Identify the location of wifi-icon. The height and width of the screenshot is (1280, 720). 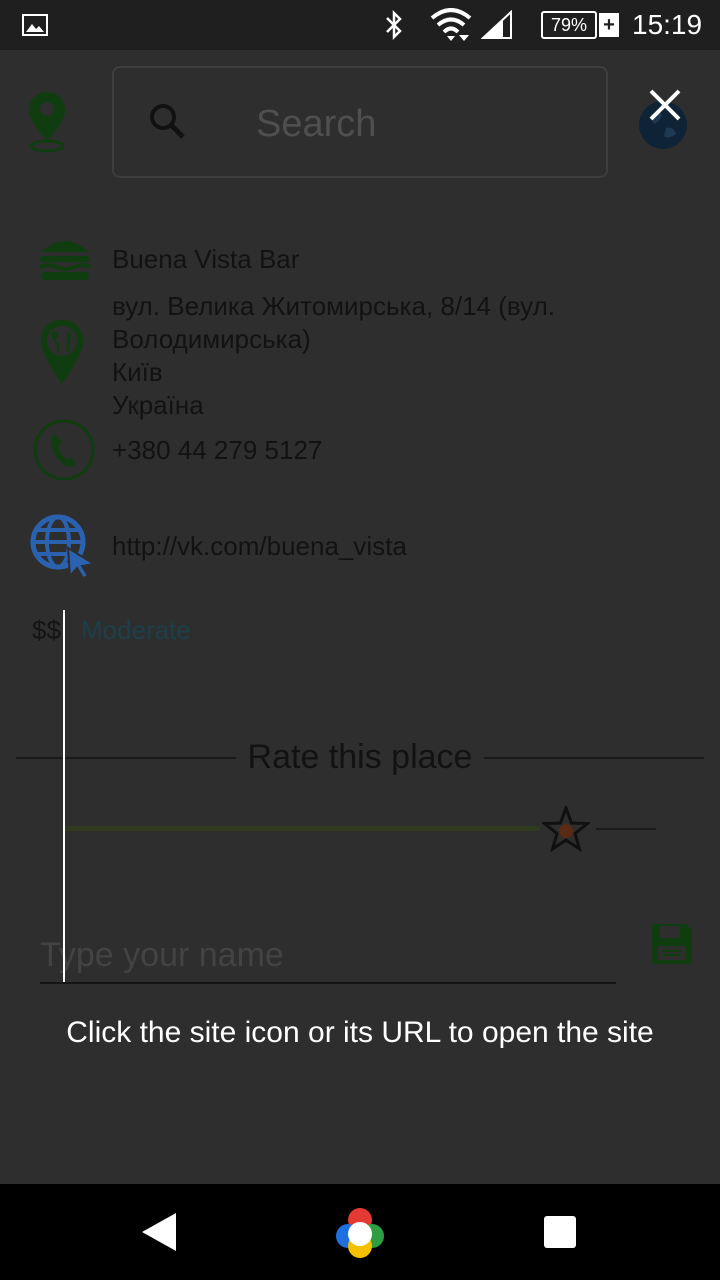
(451, 25).